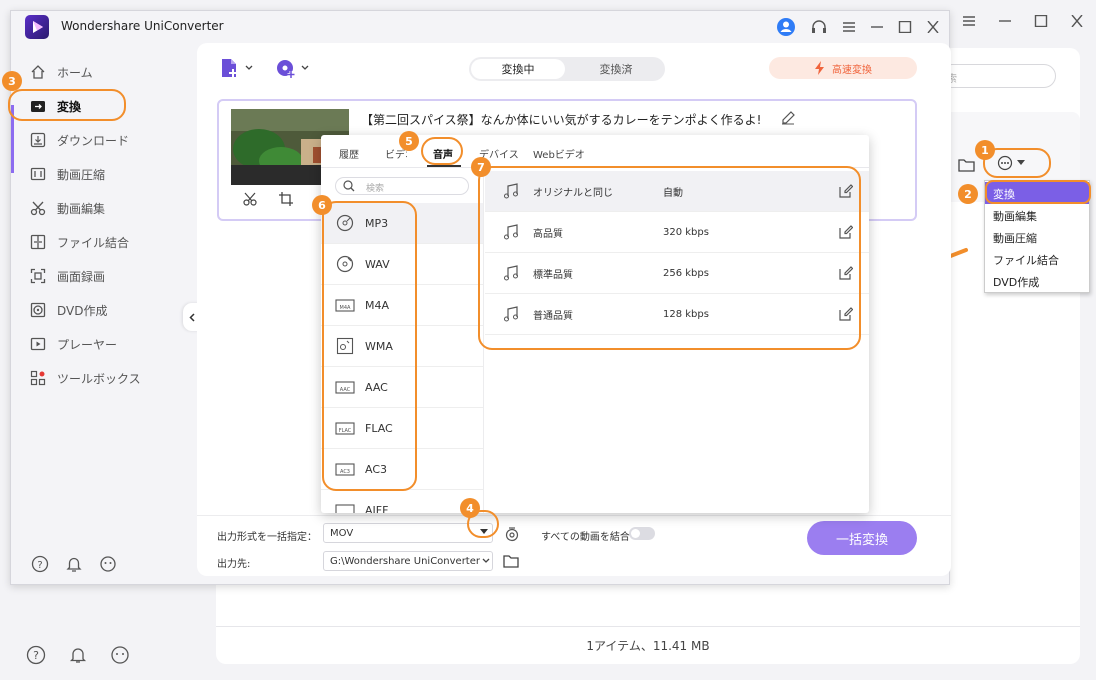 The width and height of the screenshot is (1096, 680). Describe the element at coordinates (985, 150) in the screenshot. I see `callout-1: 1` at that location.